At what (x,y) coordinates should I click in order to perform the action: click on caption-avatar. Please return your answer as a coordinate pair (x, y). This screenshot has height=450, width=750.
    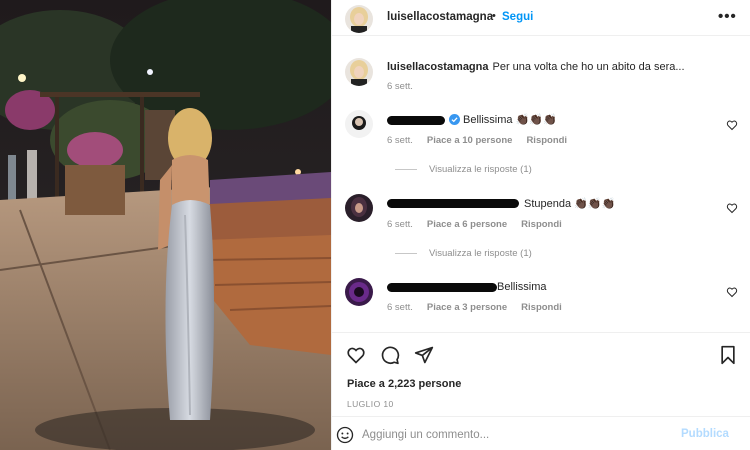
    Looking at the image, I should click on (359, 72).